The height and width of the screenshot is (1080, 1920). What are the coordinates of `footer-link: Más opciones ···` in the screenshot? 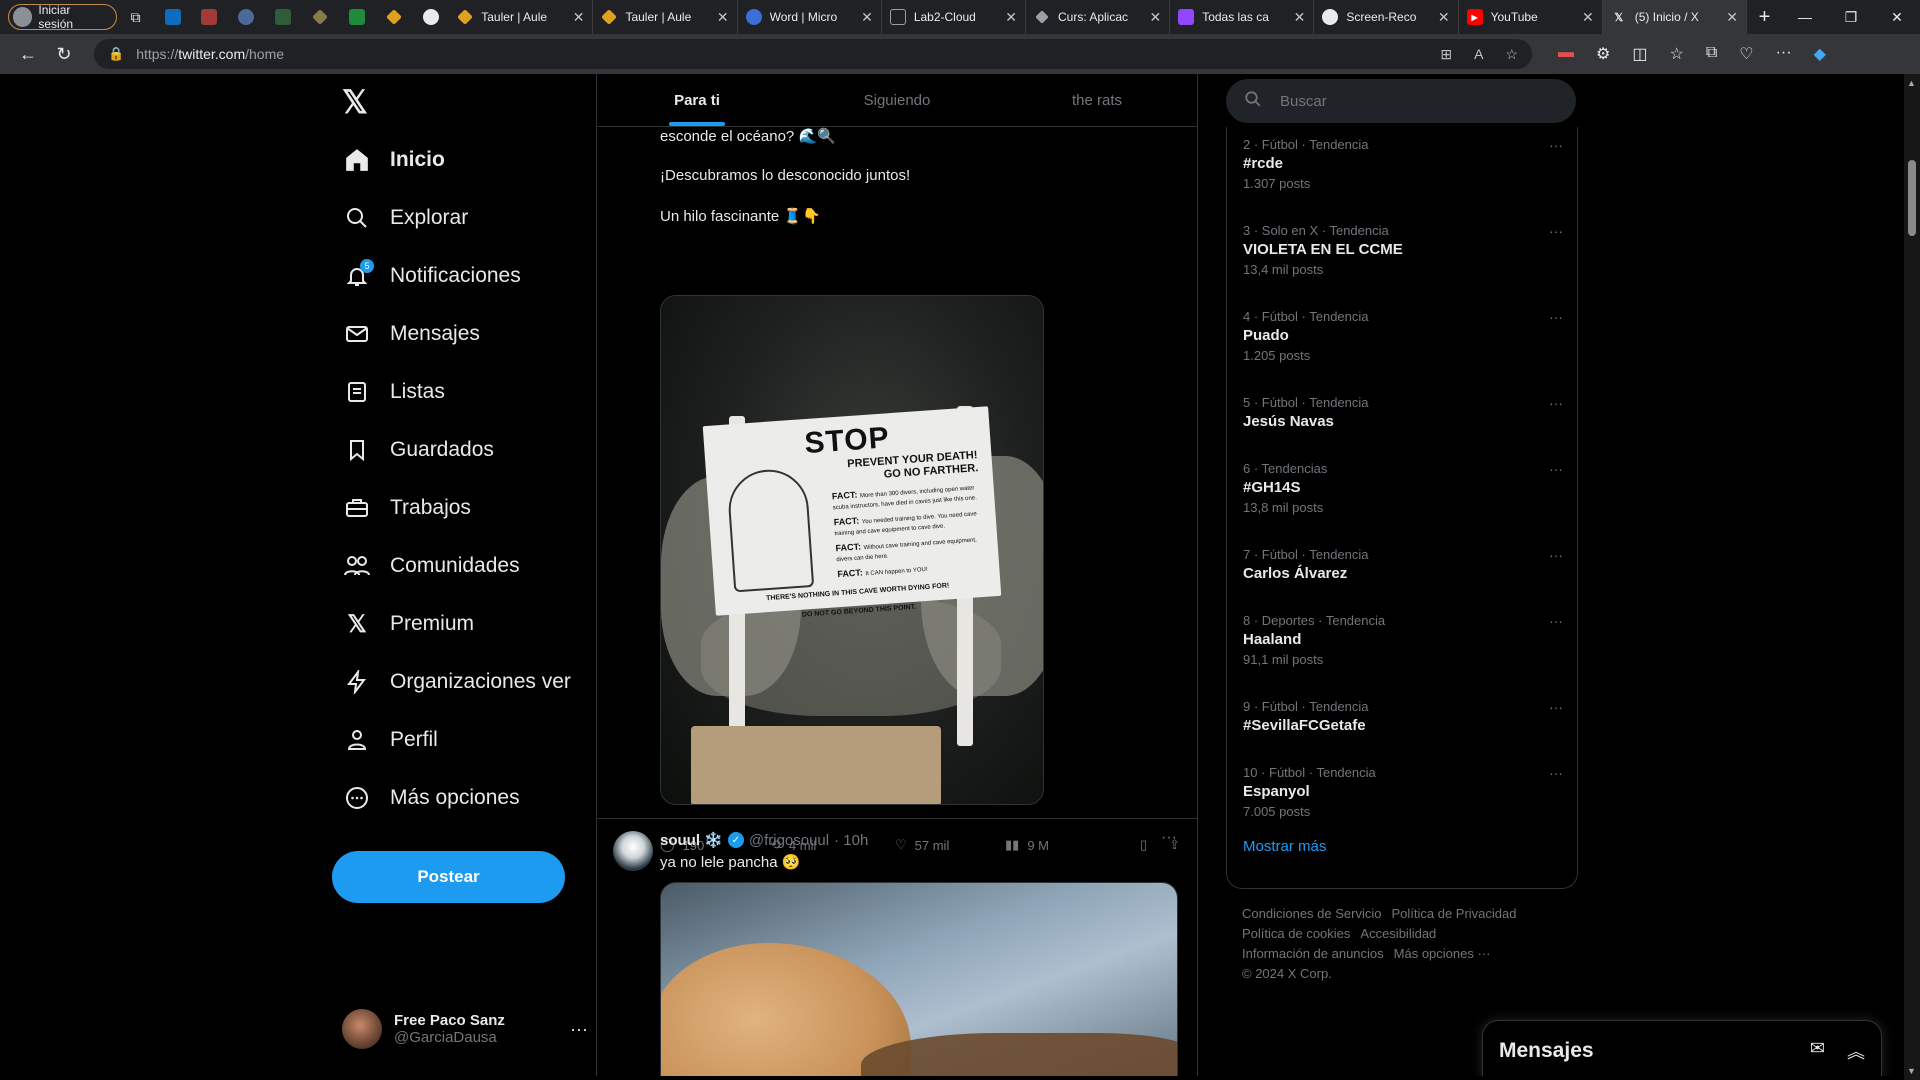 It's located at (1442, 953).